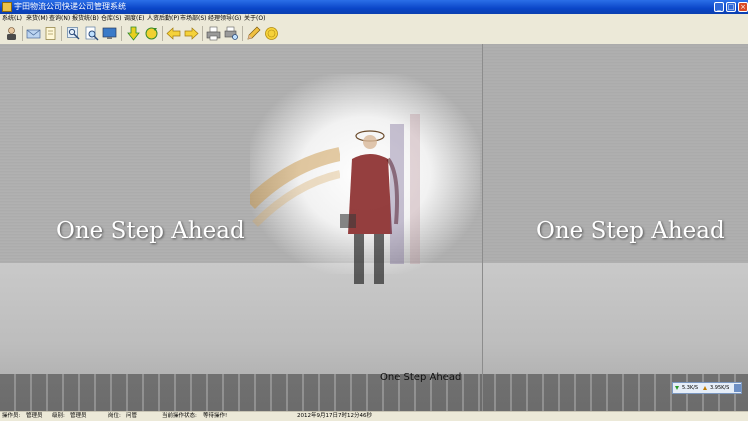  What do you see at coordinates (405, 189) in the screenshot?
I see `motion-blur-ghost` at bounding box center [405, 189].